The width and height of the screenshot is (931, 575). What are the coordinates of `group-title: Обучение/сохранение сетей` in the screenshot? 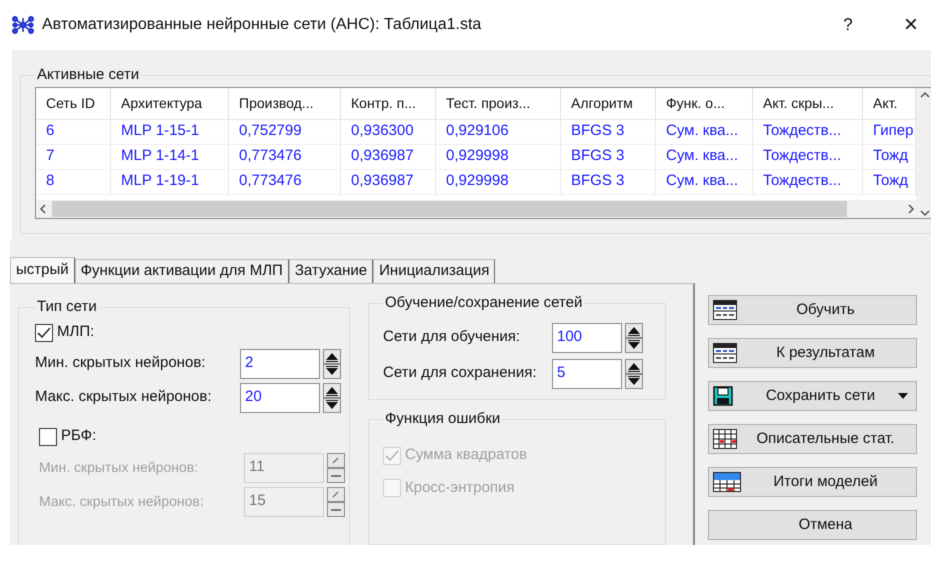 It's located at (484, 303).